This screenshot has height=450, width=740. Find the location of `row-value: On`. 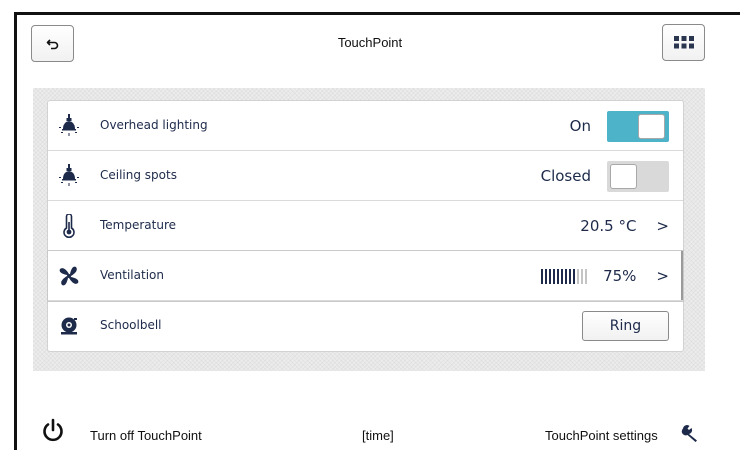

row-value: On is located at coordinates (580, 126).